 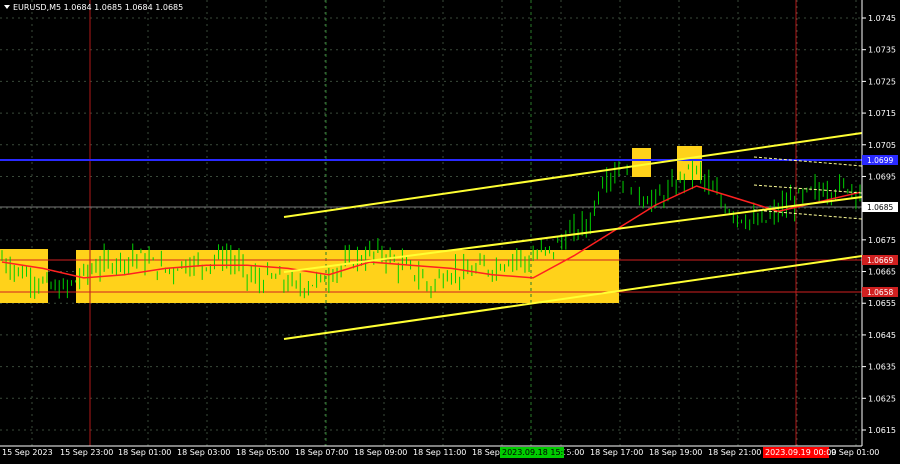 I want to click on chart-header: EURUSD,M5 1.0684 1.0685 1.0684 1.0685, so click(x=93, y=7).